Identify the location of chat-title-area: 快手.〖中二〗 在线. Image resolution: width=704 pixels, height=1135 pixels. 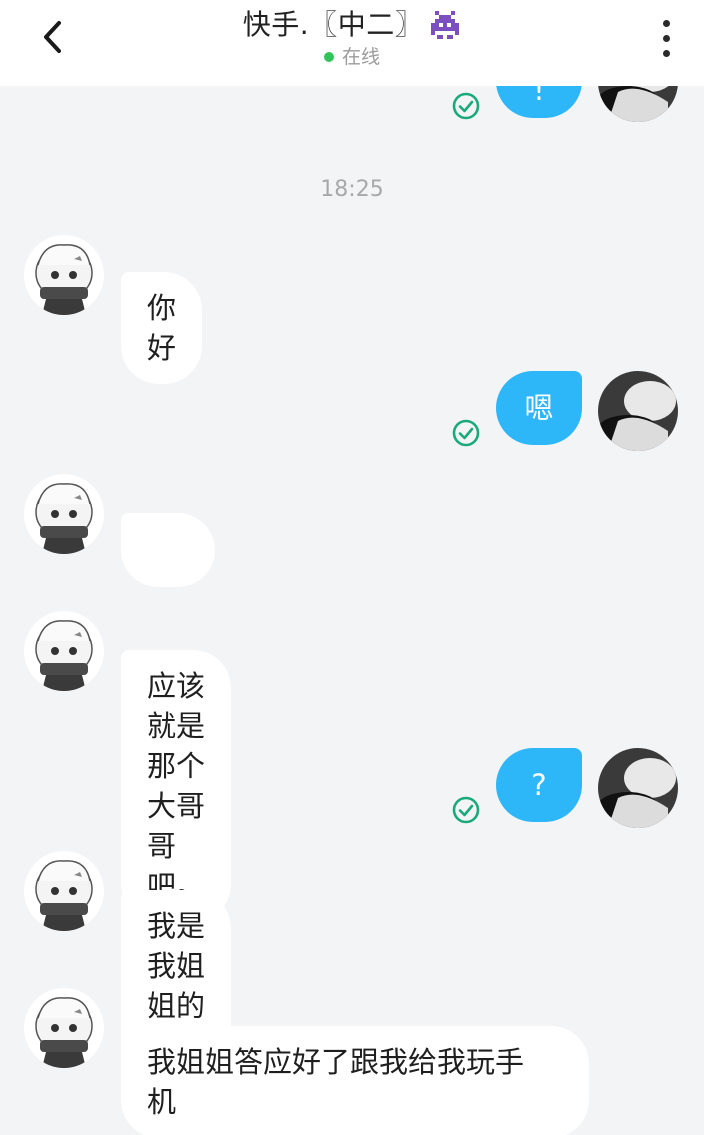
(352, 37).